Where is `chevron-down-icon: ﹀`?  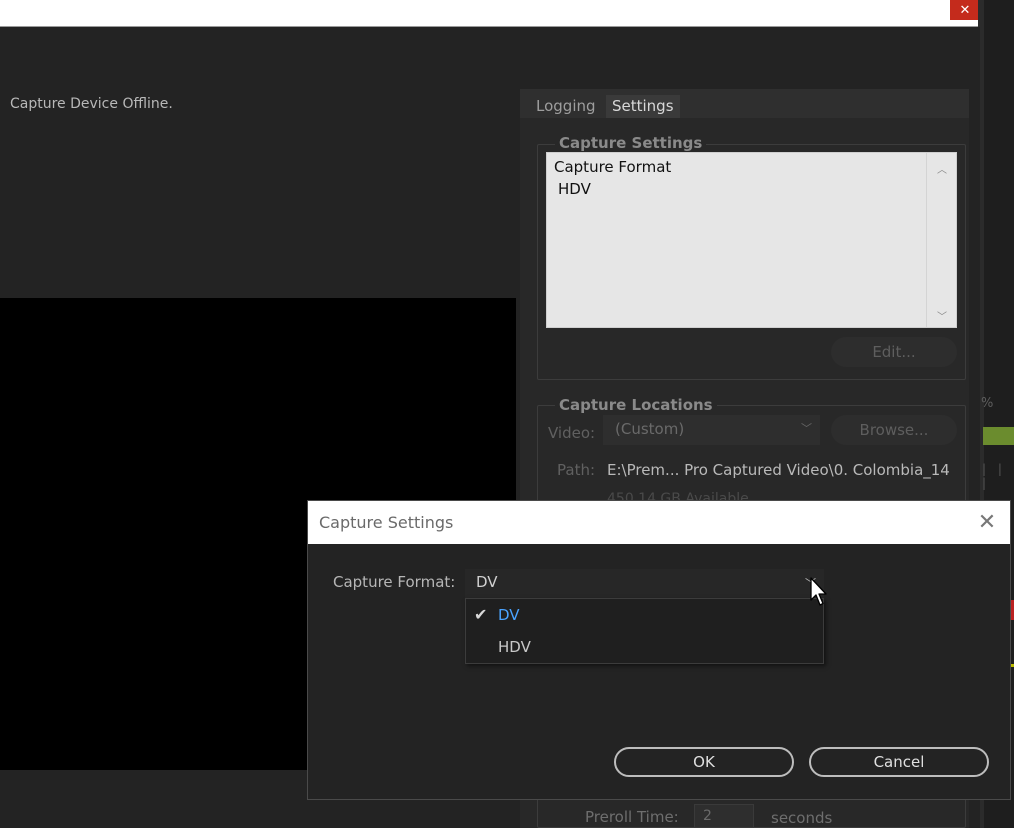 chevron-down-icon: ﹀ is located at coordinates (806, 428).